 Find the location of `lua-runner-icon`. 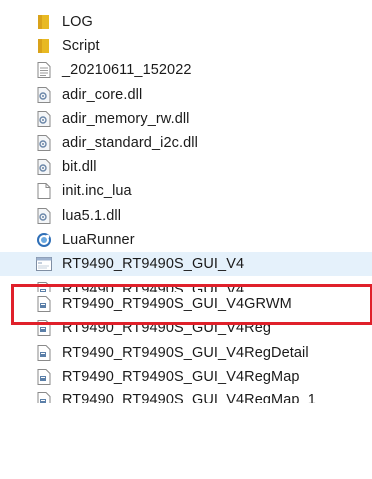

lua-runner-icon is located at coordinates (44, 240).